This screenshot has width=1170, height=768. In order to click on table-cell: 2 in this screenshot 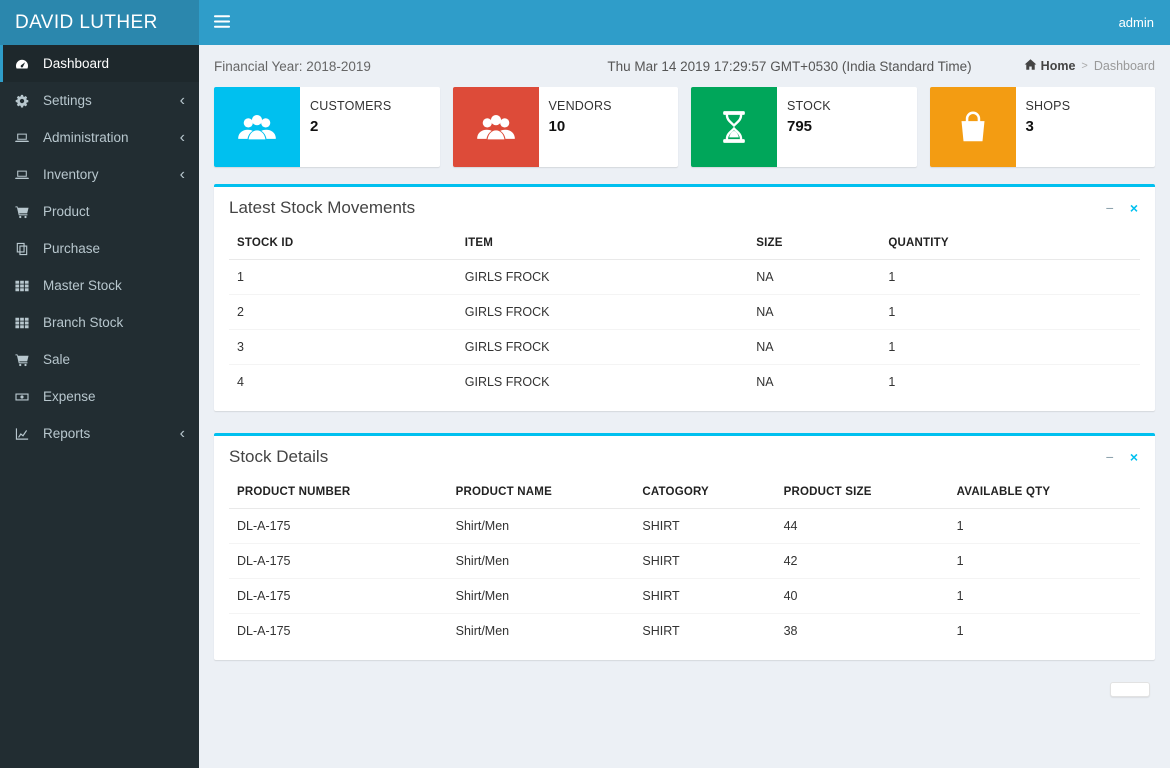, I will do `click(343, 312)`.